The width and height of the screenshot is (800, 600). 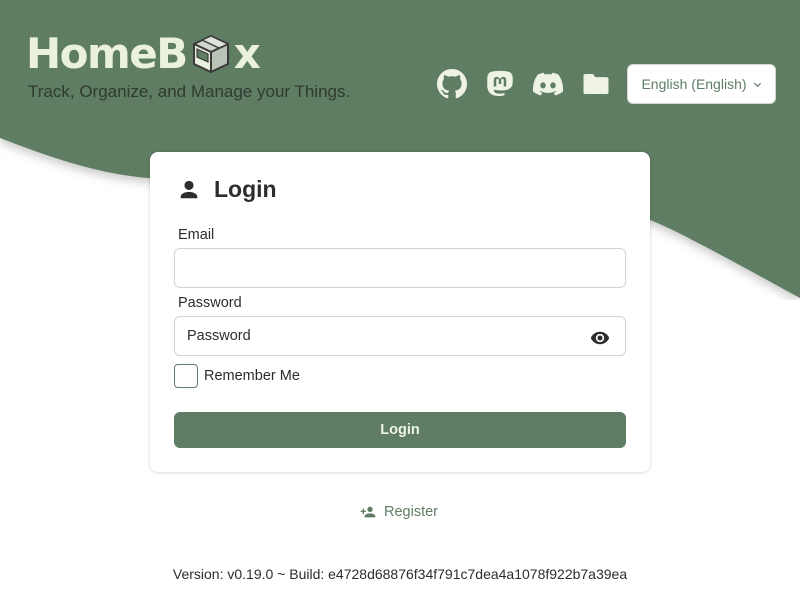 I want to click on language-select-value: English (English), so click(x=694, y=84).